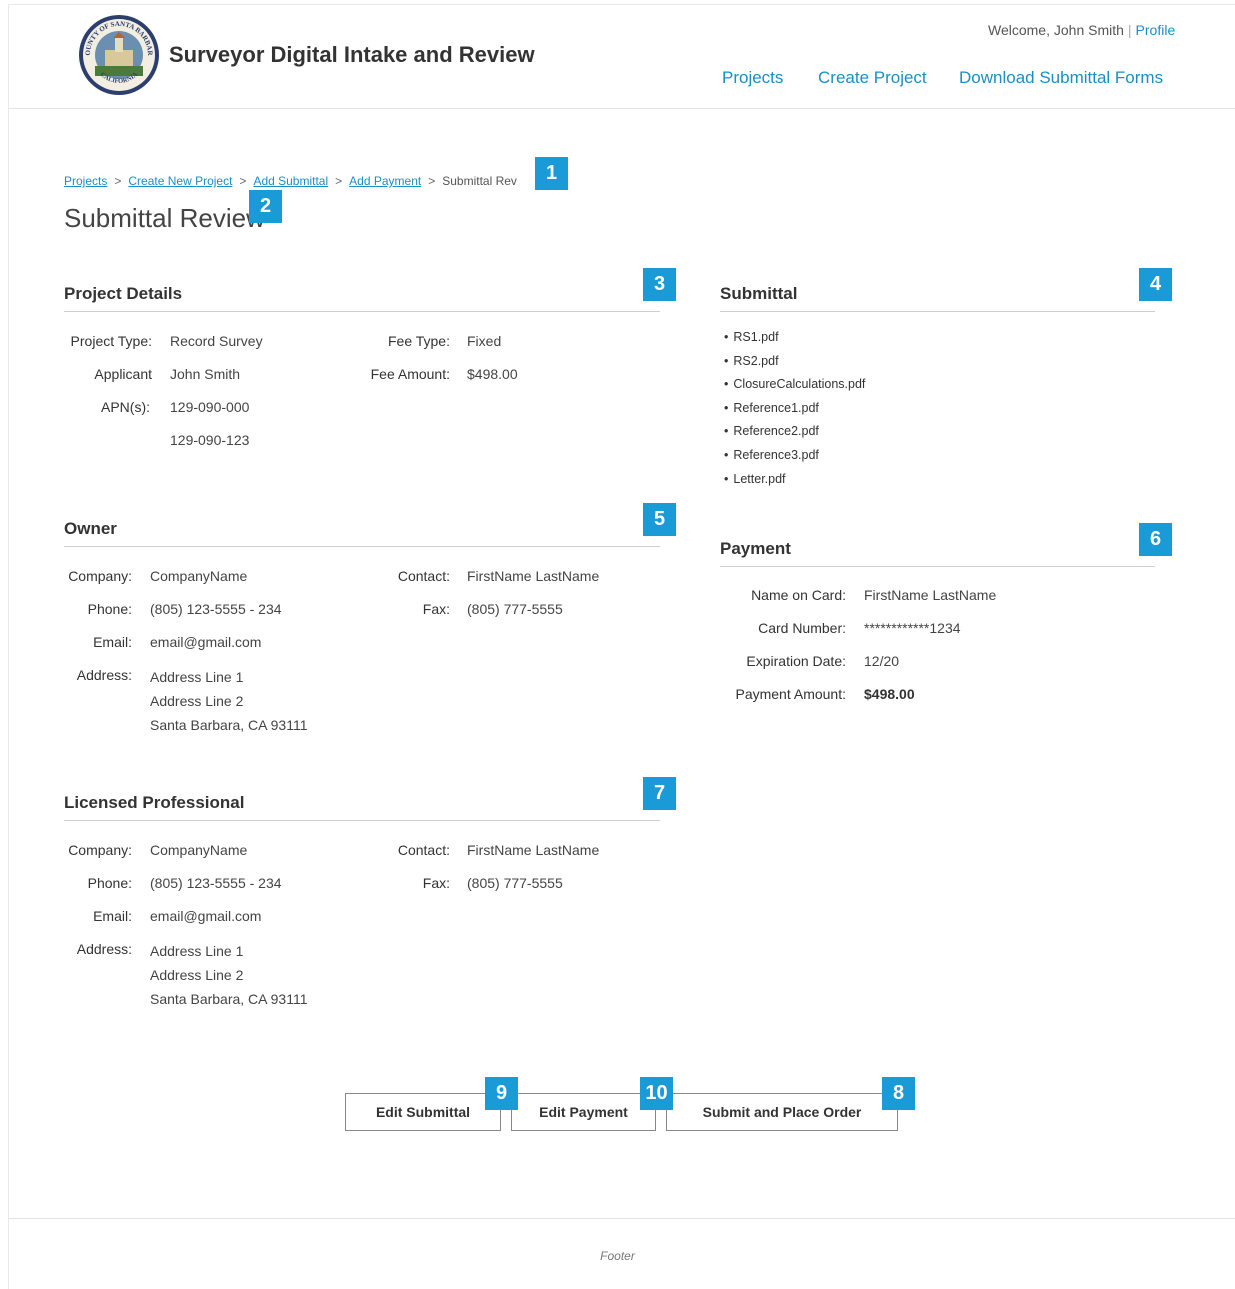 Image resolution: width=1235 pixels, height=1289 pixels. What do you see at coordinates (104, 949) in the screenshot?
I see `lp-address-label: Address:` at bounding box center [104, 949].